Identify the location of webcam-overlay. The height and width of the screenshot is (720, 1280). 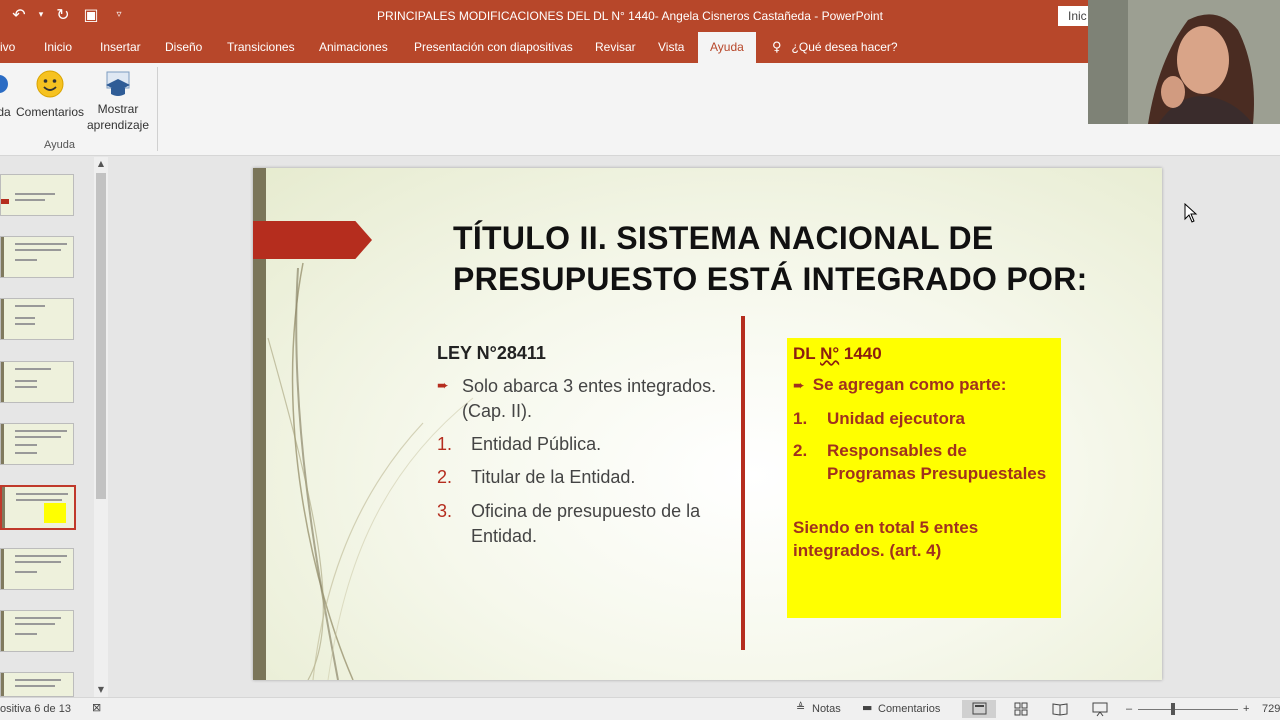
(1184, 62).